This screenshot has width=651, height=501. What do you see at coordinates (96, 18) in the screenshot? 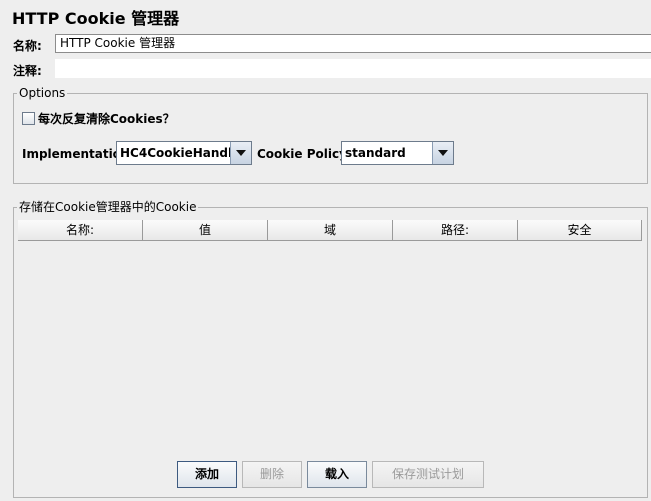
I see `page-title: HTTP Cookie 管理器` at bounding box center [96, 18].